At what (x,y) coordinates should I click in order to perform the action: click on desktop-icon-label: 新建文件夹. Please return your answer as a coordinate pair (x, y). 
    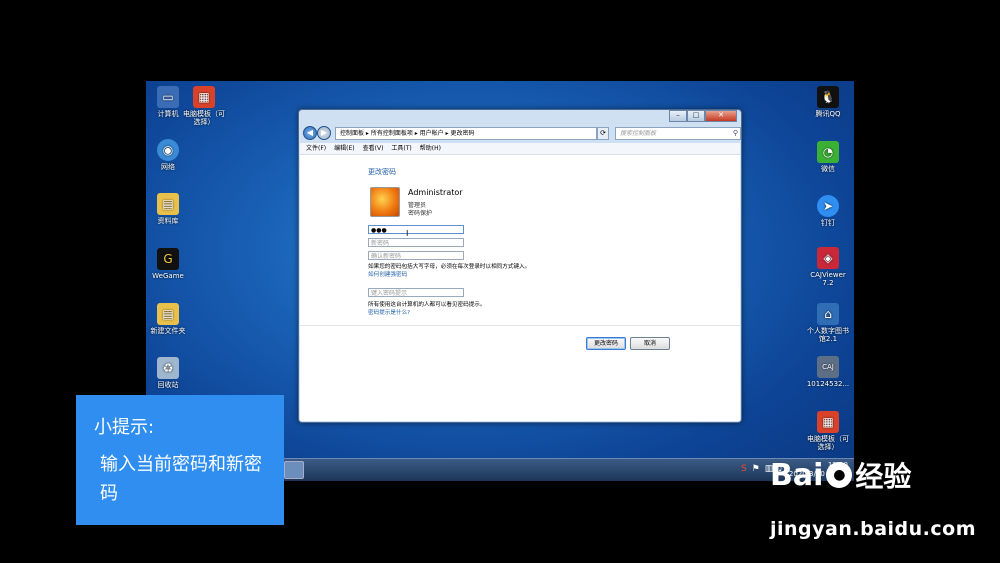
    Looking at the image, I should click on (168, 331).